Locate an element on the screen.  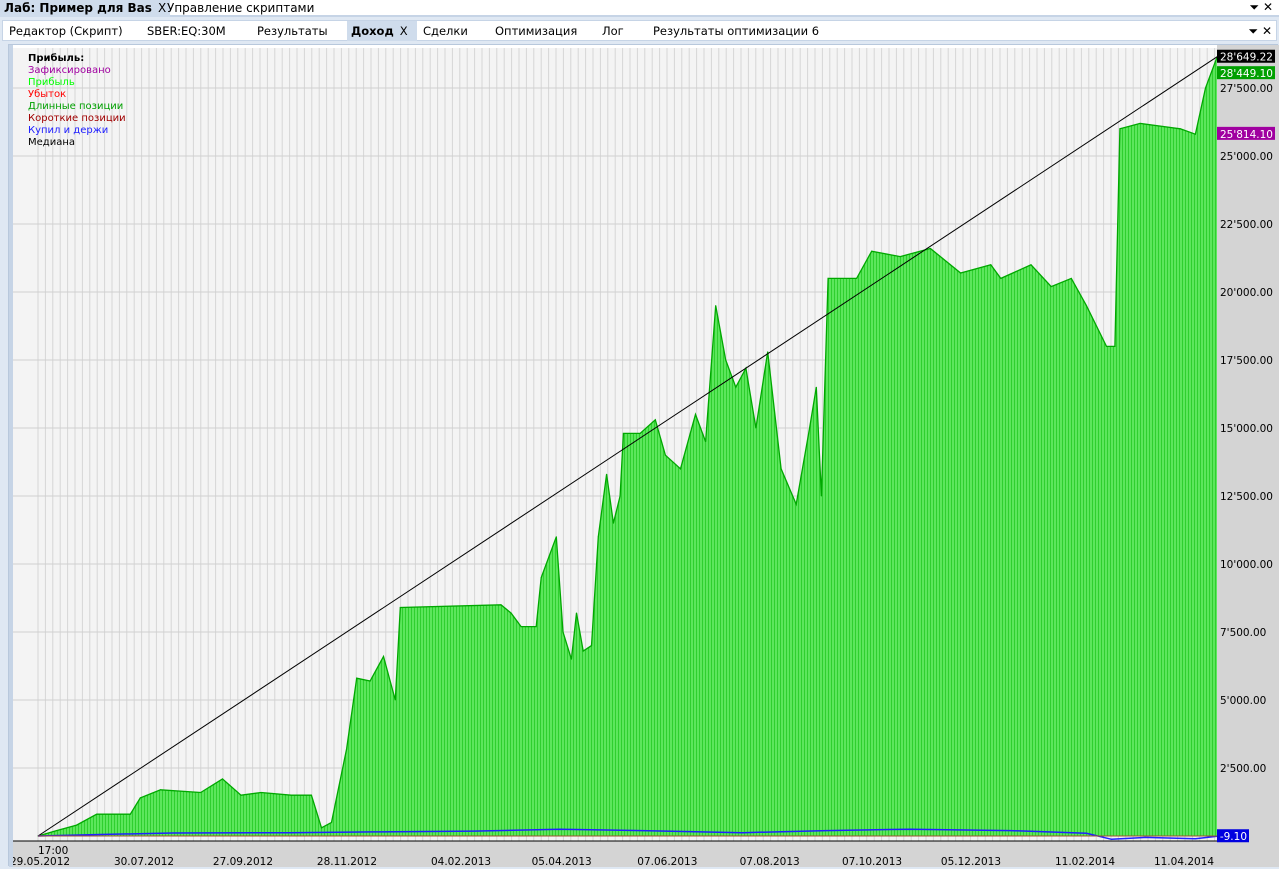
tab-symbol: SBER:EQ:30M is located at coordinates (186, 31).